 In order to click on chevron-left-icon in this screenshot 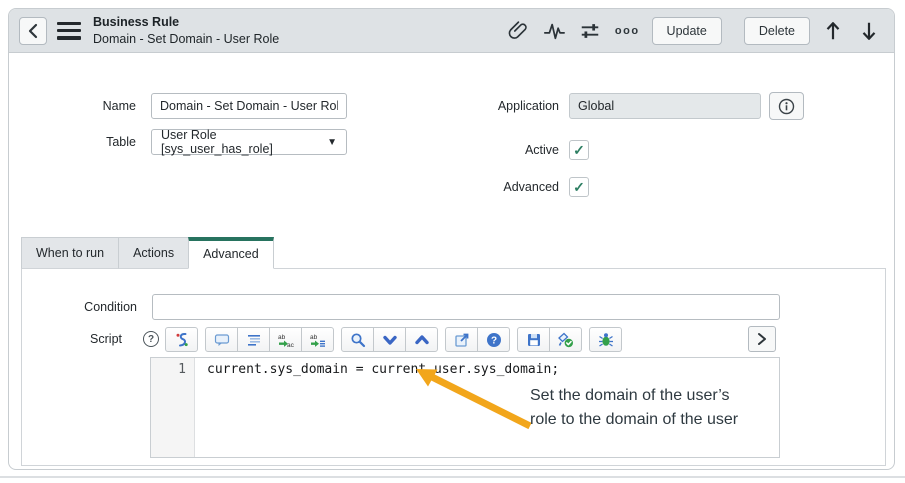, I will do `click(33, 31)`.